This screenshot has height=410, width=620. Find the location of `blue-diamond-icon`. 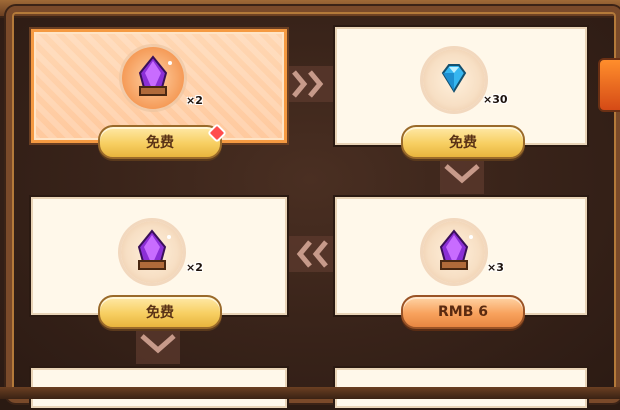

blue-diamond-icon is located at coordinates (454, 78).